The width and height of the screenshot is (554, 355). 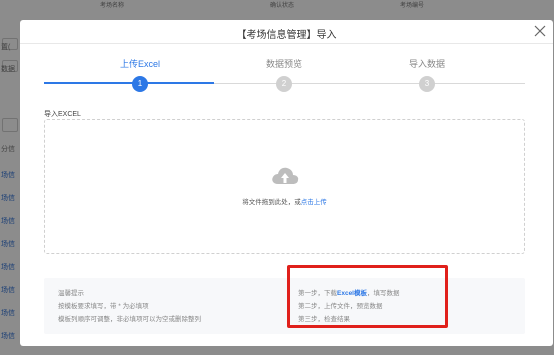 What do you see at coordinates (367, 296) in the screenshot?
I see `red-highlight-box` at bounding box center [367, 296].